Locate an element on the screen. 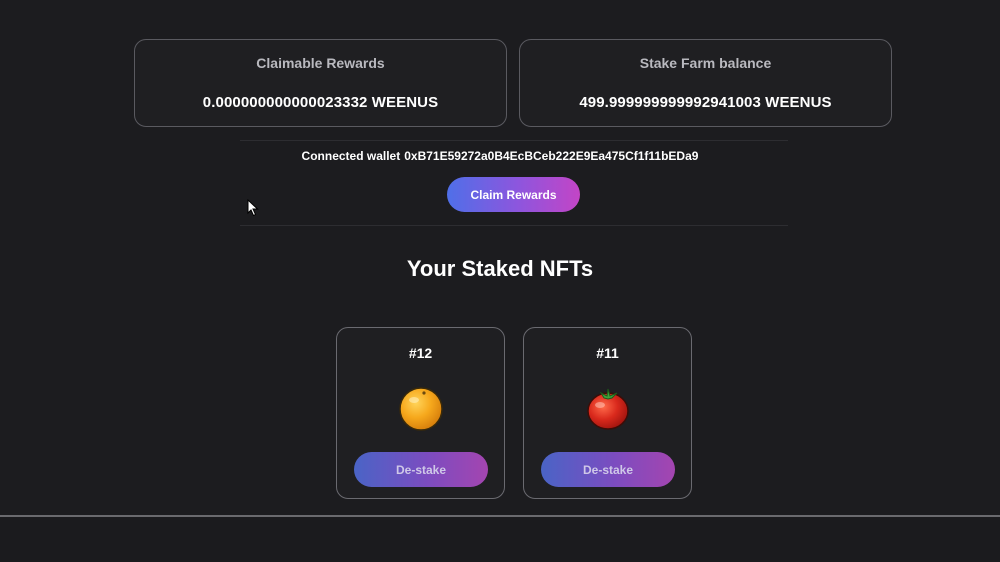 This screenshot has height=562, width=1000. orange-icon is located at coordinates (421, 409).